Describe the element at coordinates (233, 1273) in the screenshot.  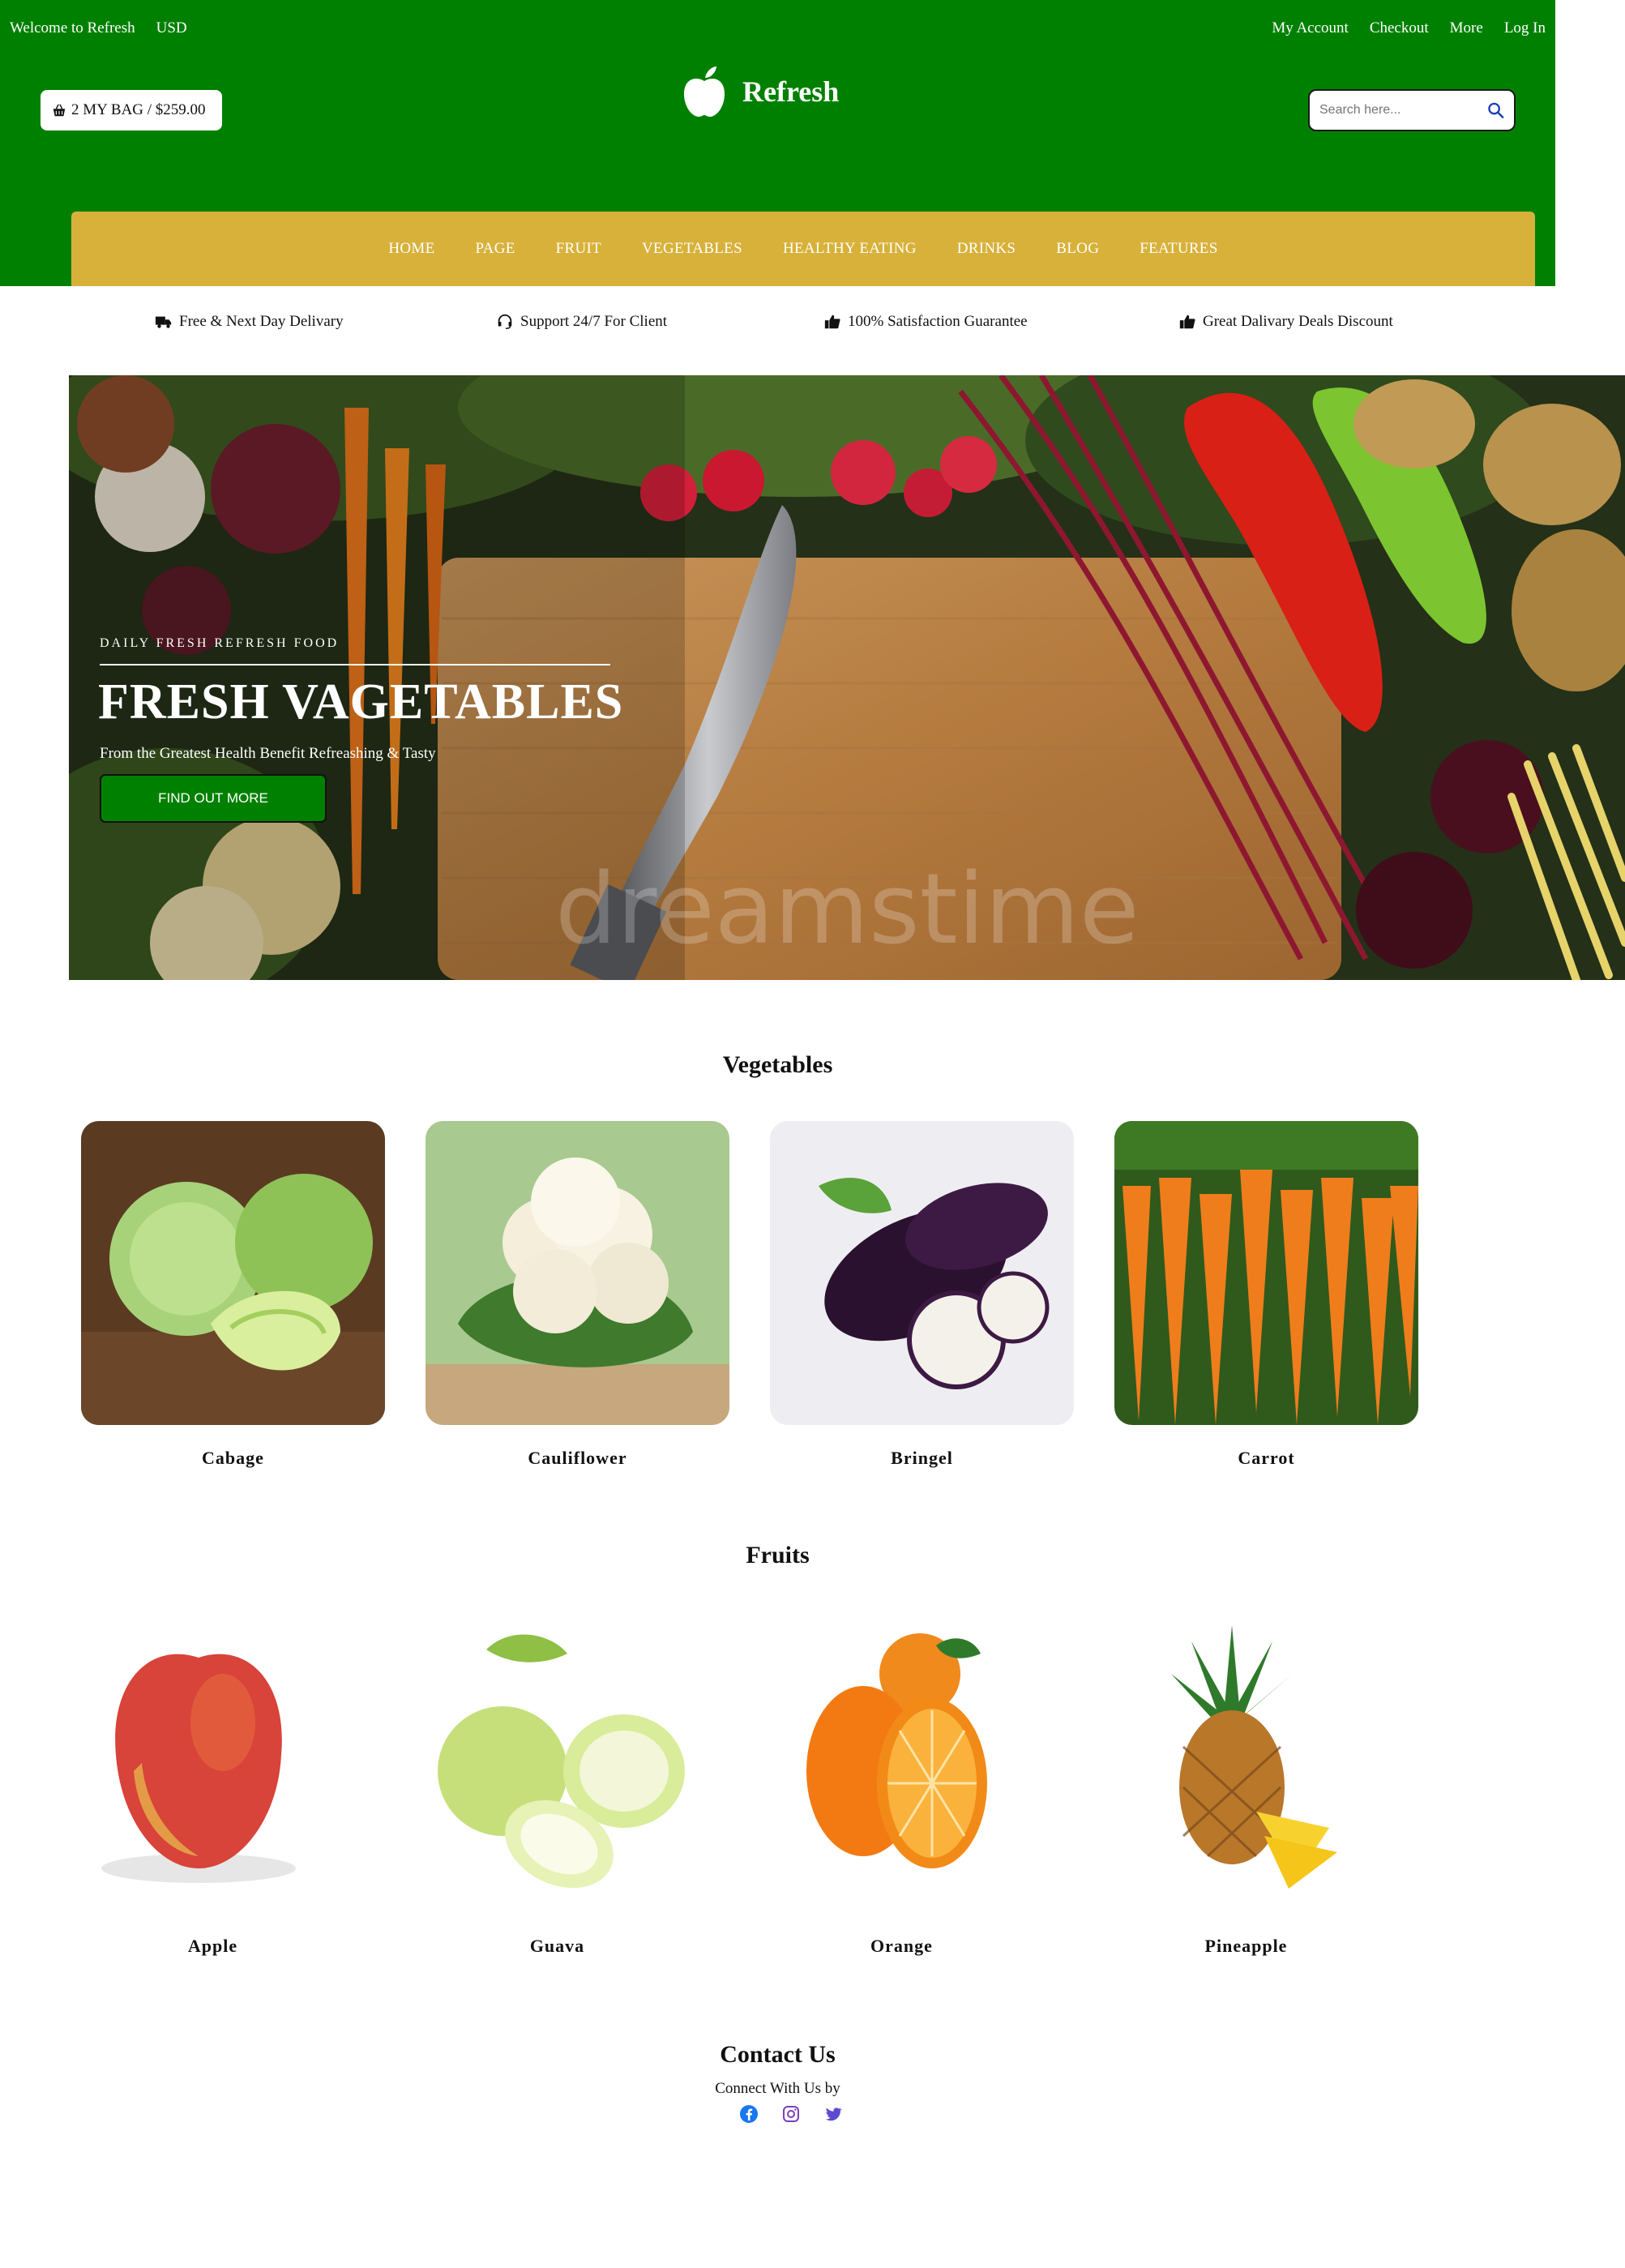
I see `cabage-image` at that location.